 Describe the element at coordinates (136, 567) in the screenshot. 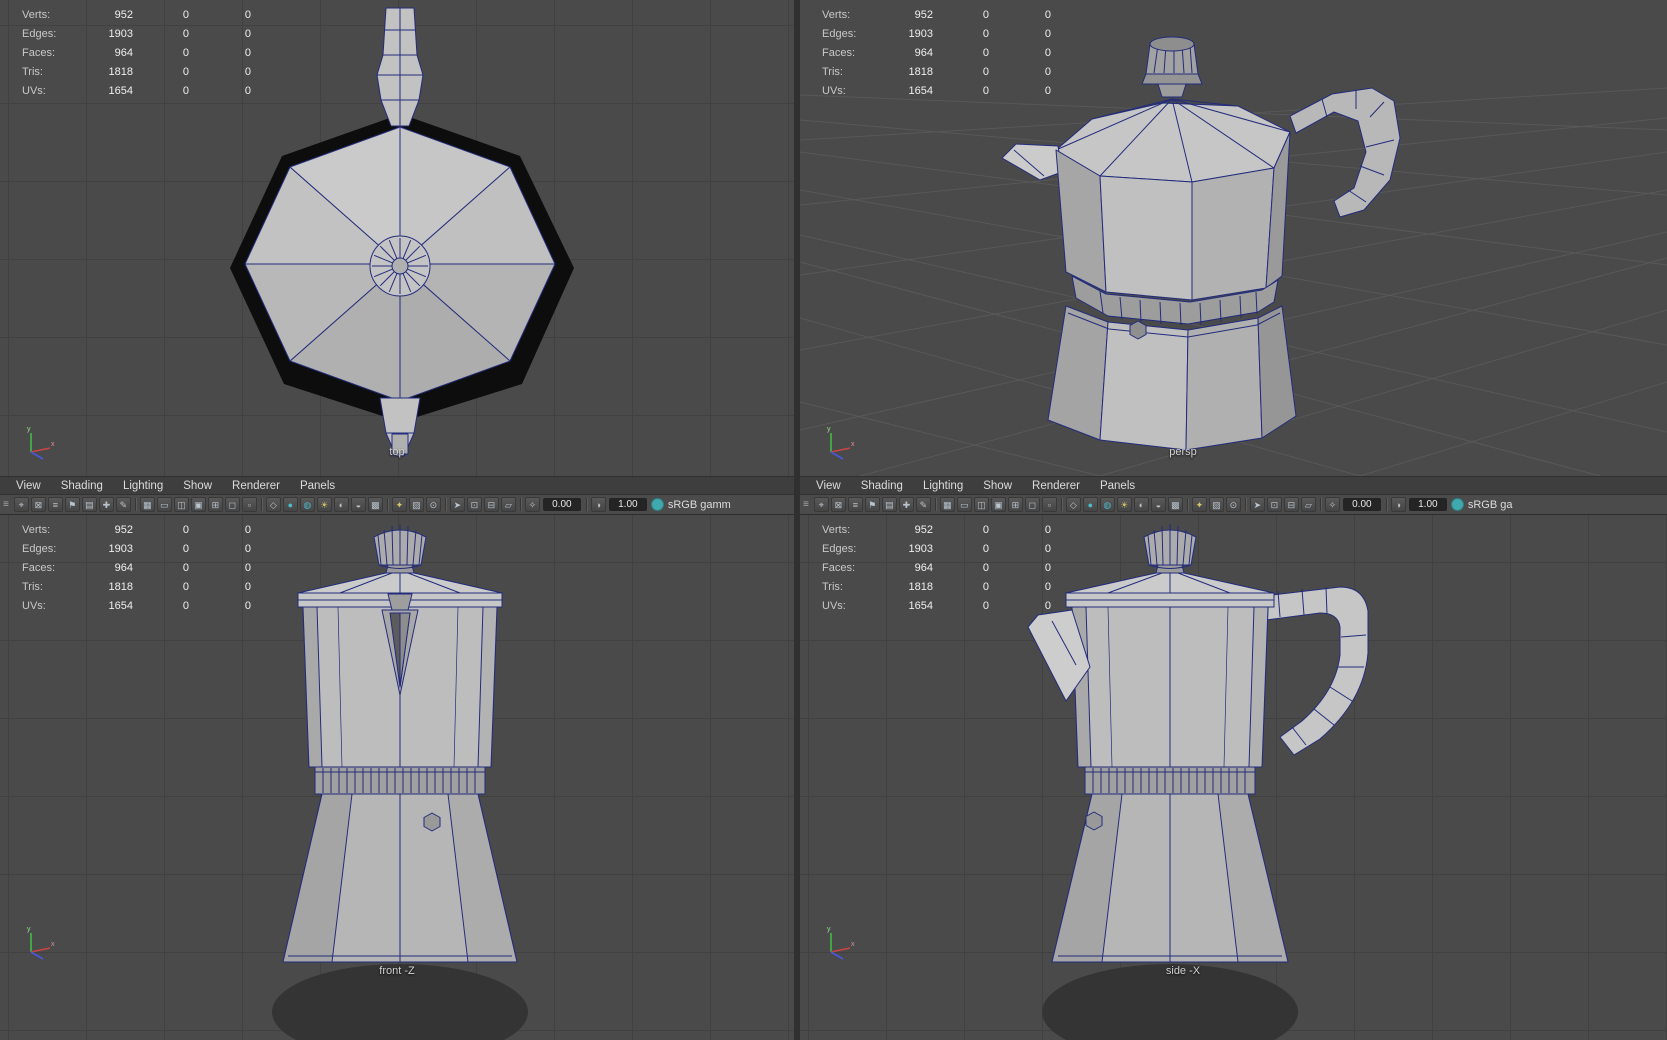

I see `hud-row: Faces: 964 0 0` at that location.